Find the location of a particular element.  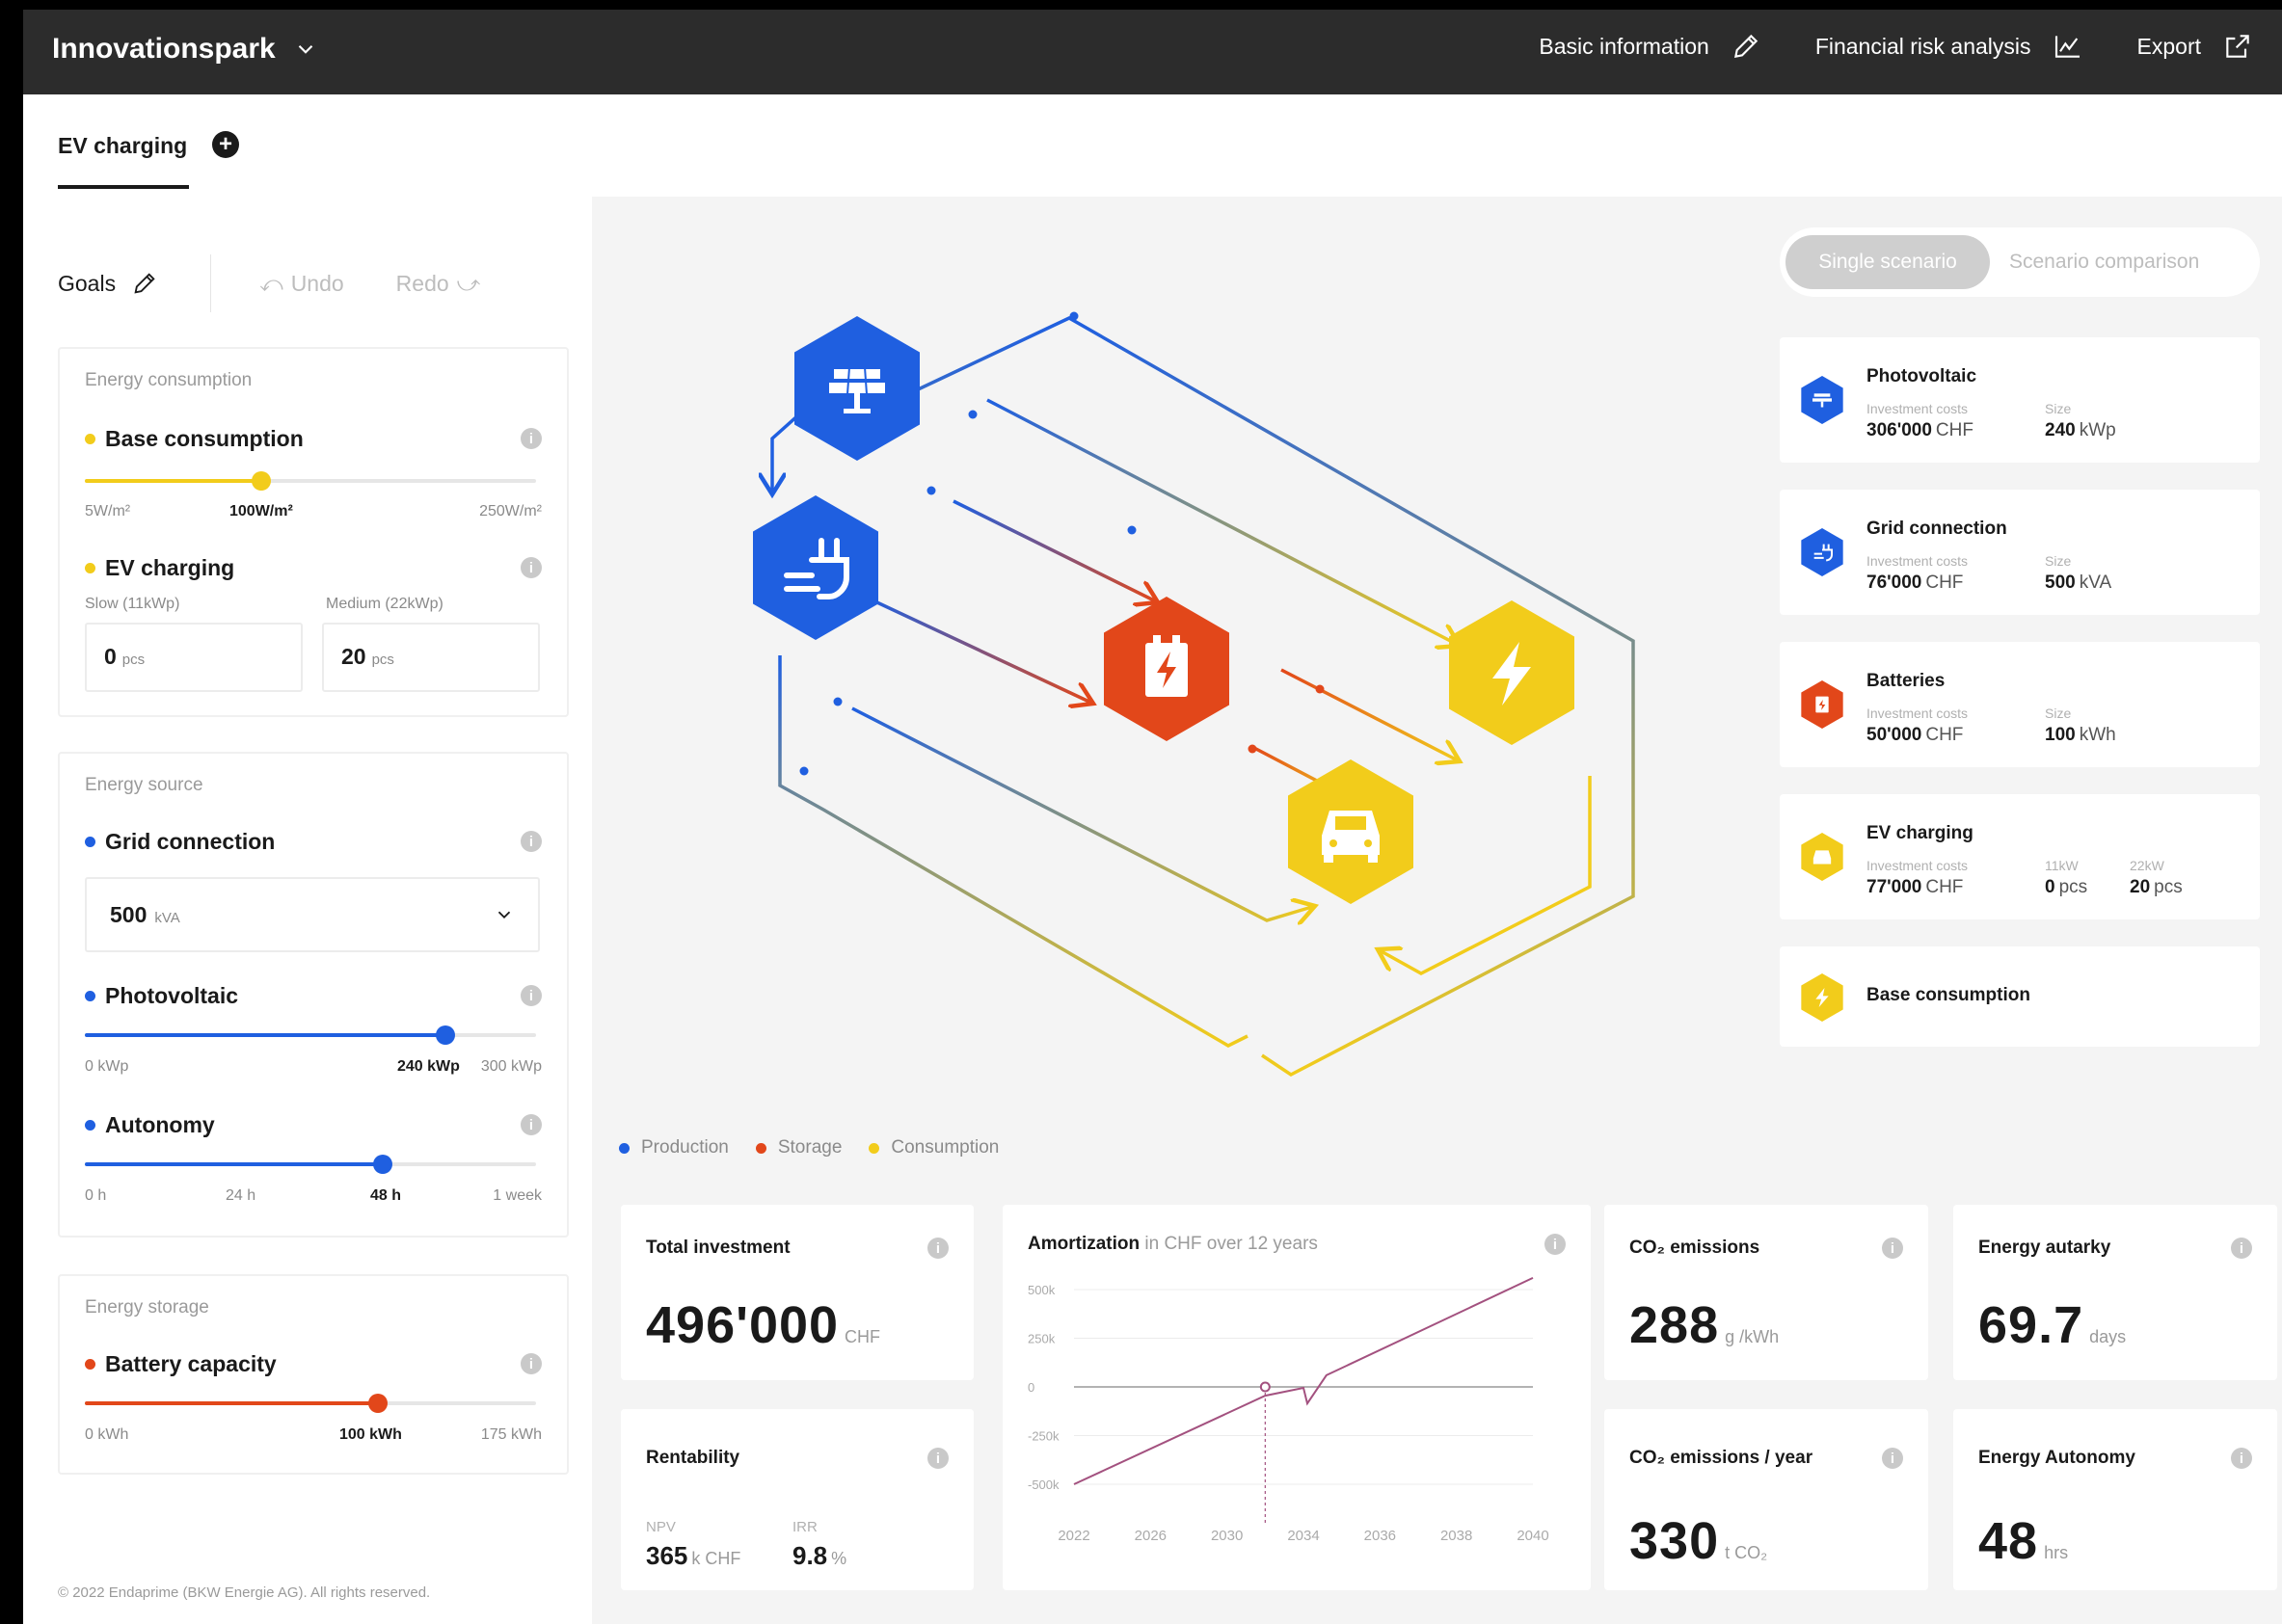

goals-label: Goals is located at coordinates (87, 283).